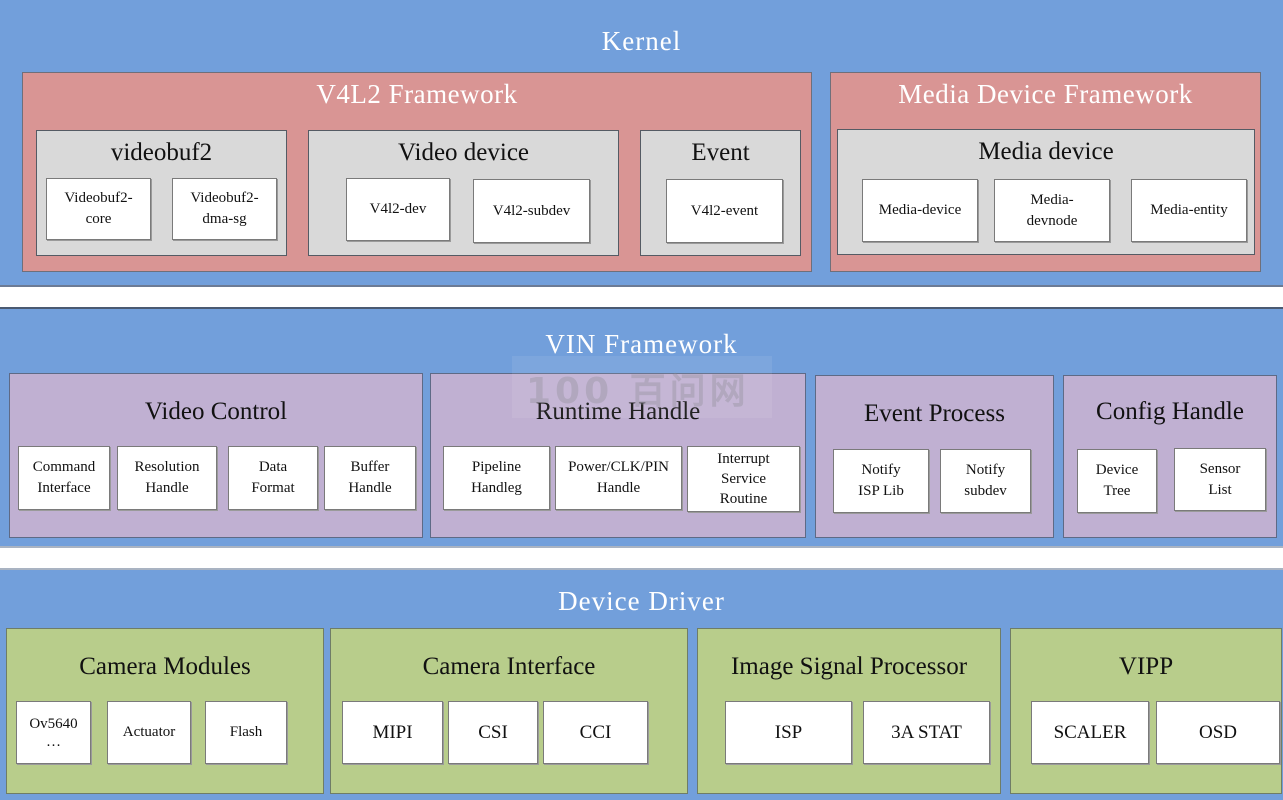 The height and width of the screenshot is (800, 1283). What do you see at coordinates (1170, 456) in the screenshot?
I see `config-handle-group: Config Handle Device Tree Sensor List` at bounding box center [1170, 456].